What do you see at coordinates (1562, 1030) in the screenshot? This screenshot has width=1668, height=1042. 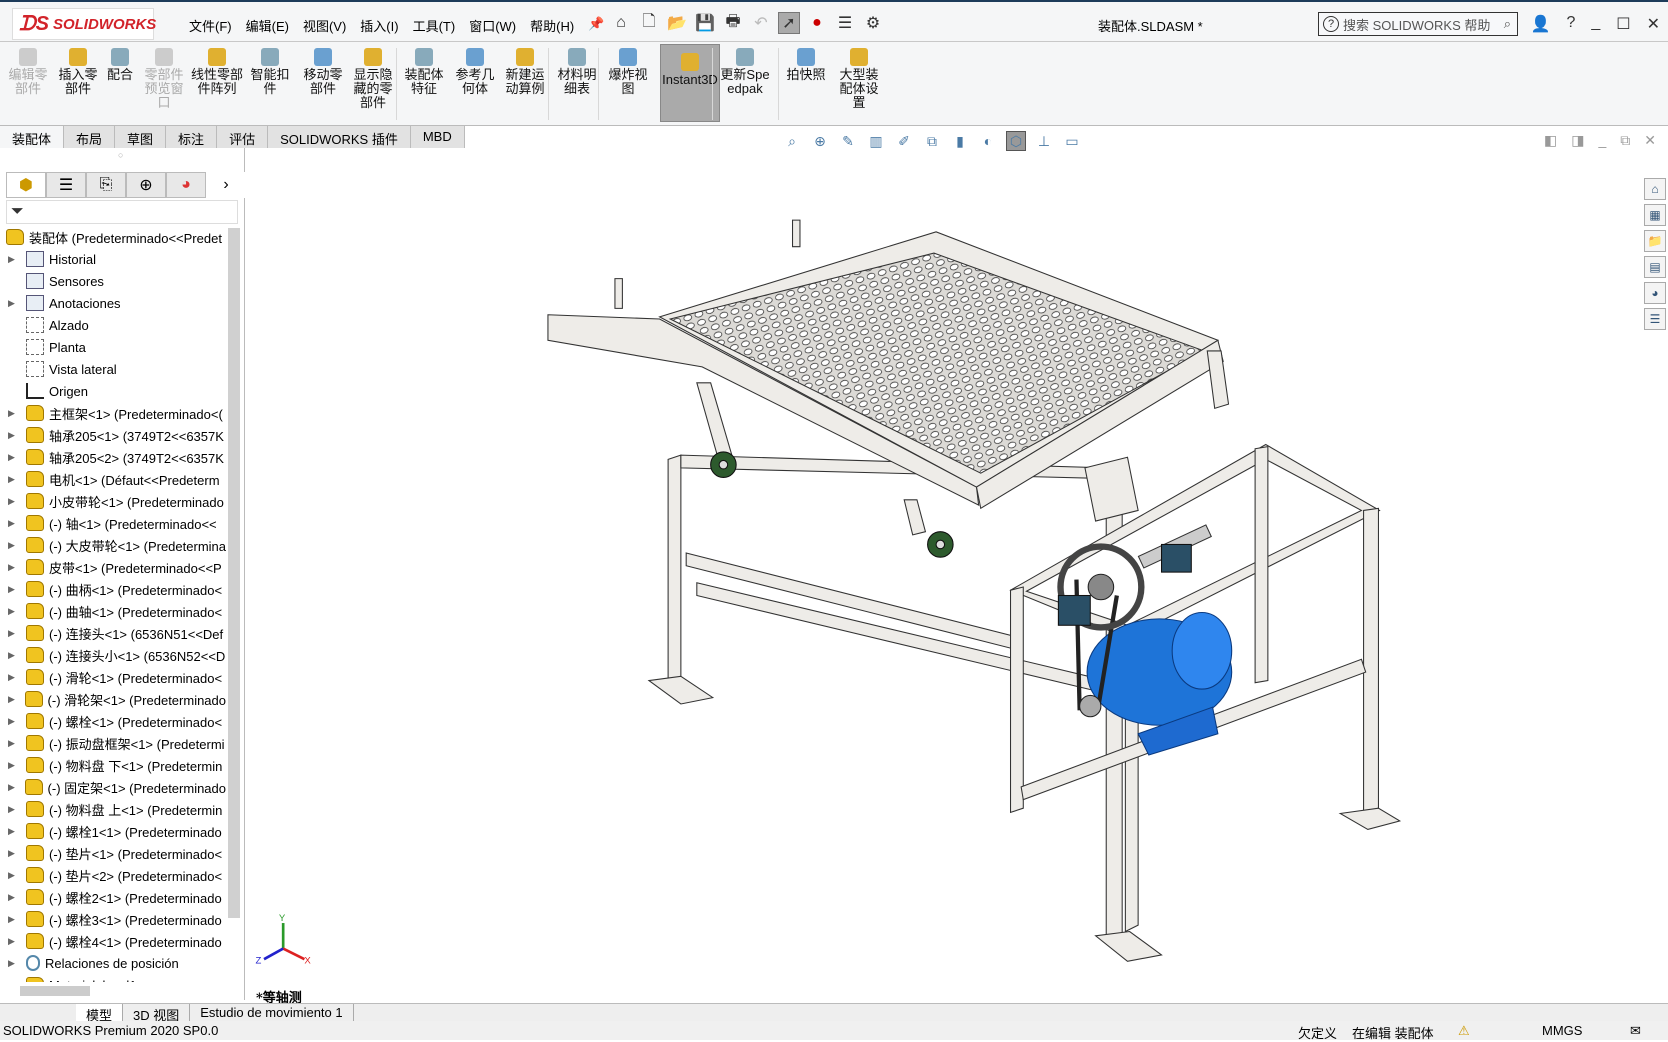 I see `units-selector: MMGS` at bounding box center [1562, 1030].